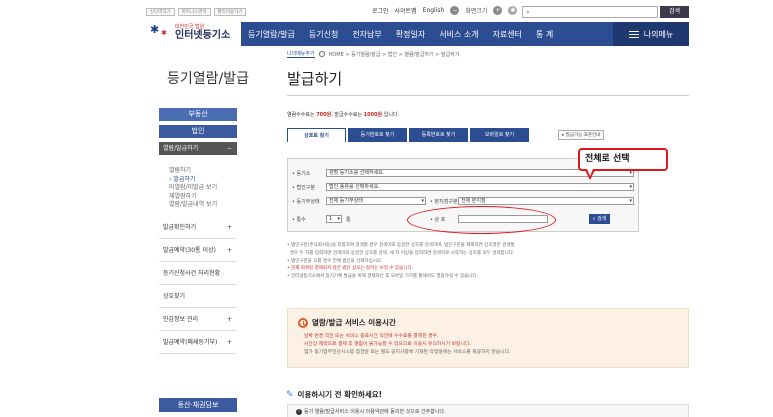 Image resolution: width=773 pixels, height=417 pixels. I want to click on divider, so click(488, 95).